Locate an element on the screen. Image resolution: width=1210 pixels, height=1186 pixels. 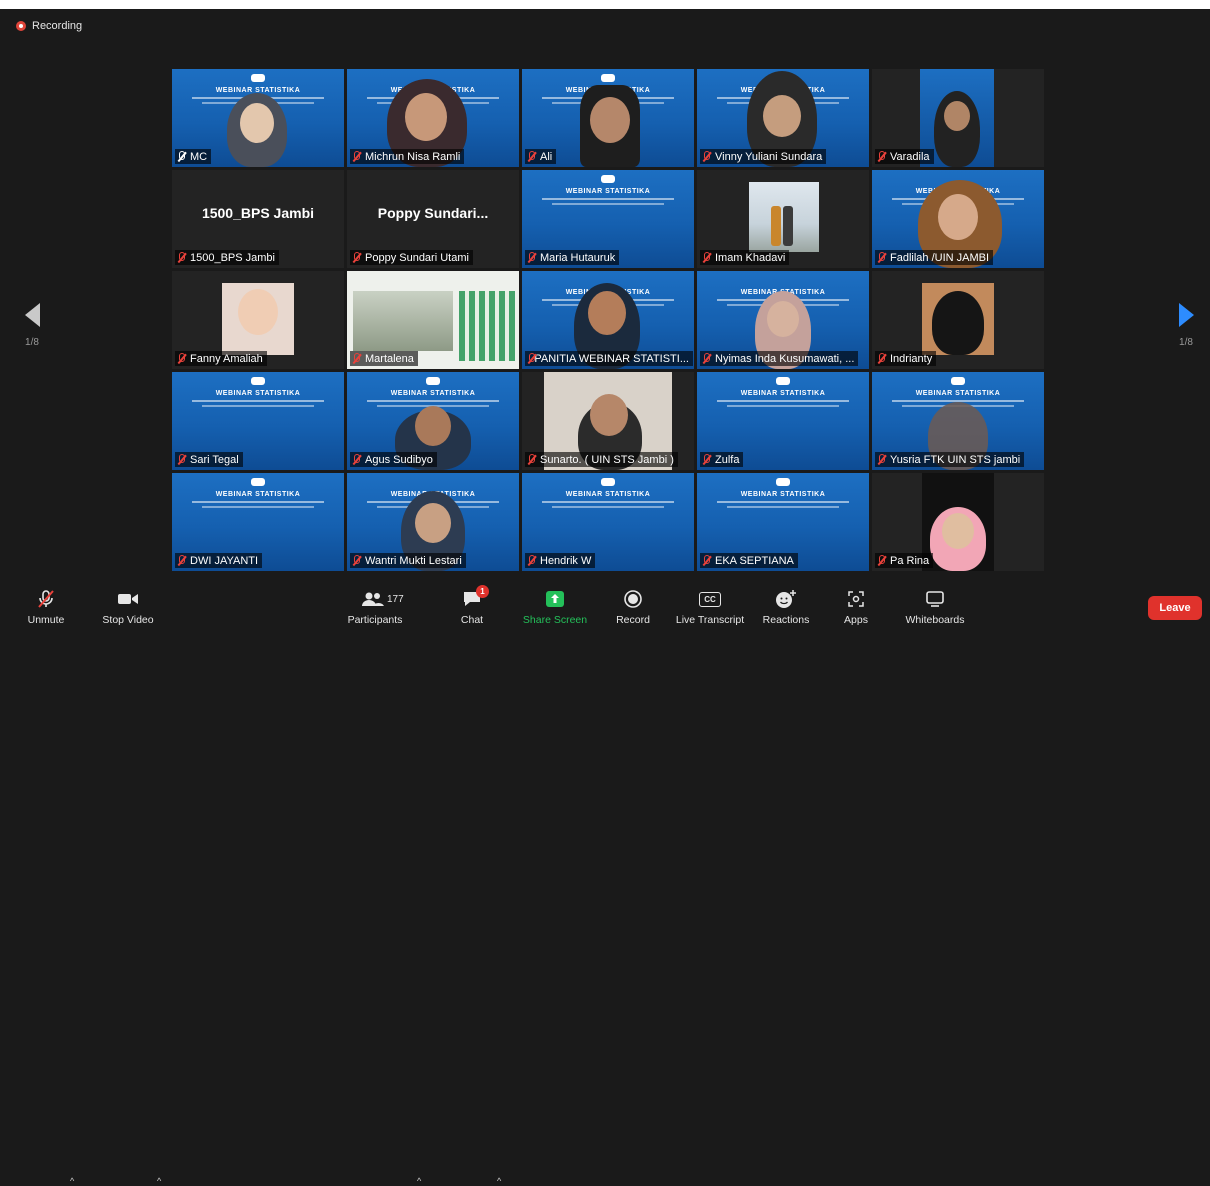
reactions-label: Reactions is located at coordinates (786, 620).